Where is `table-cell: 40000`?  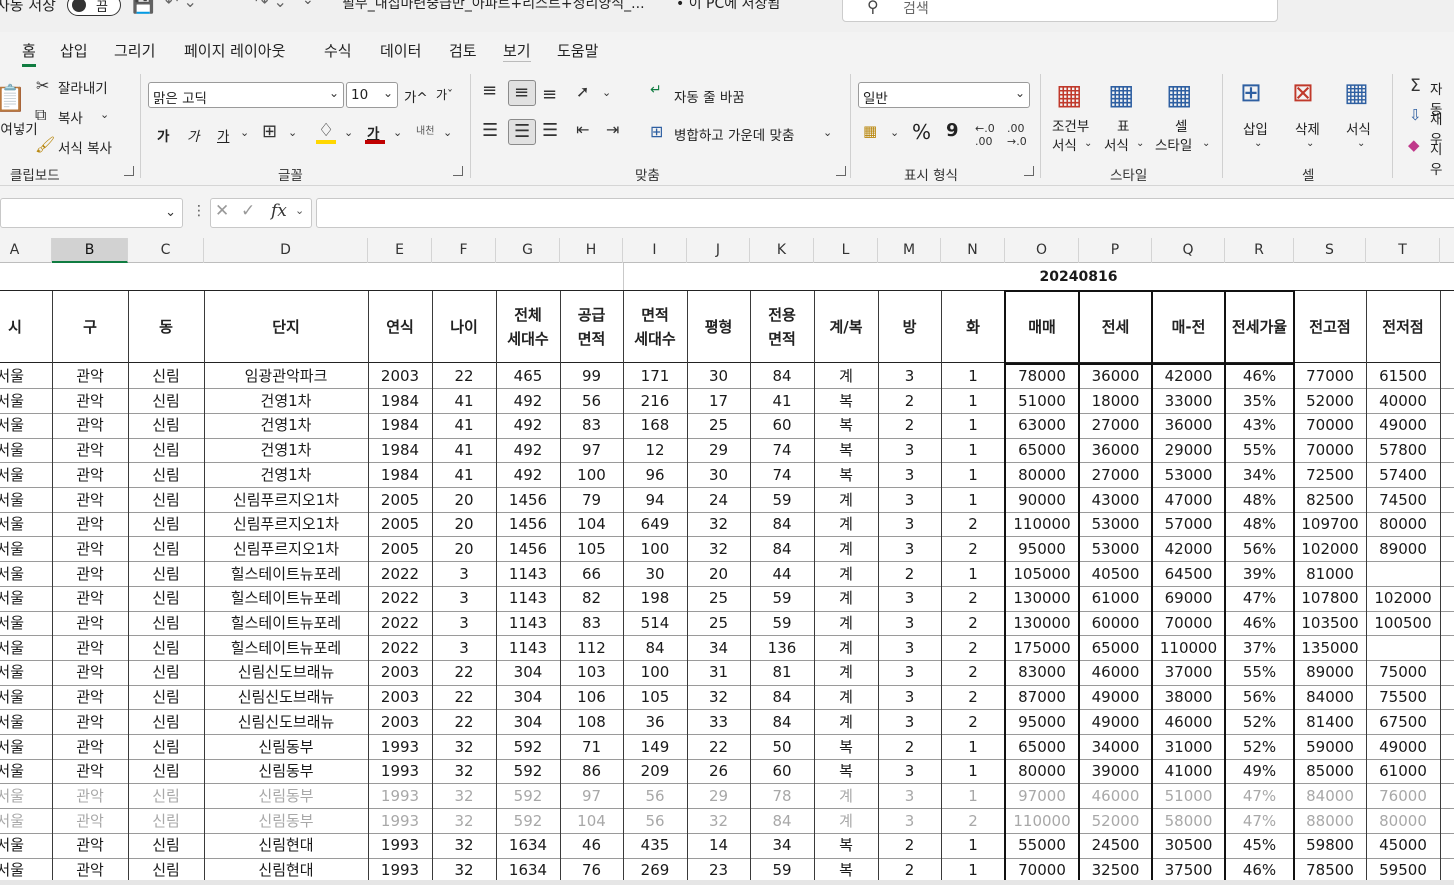
table-cell: 40000 is located at coordinates (1403, 401).